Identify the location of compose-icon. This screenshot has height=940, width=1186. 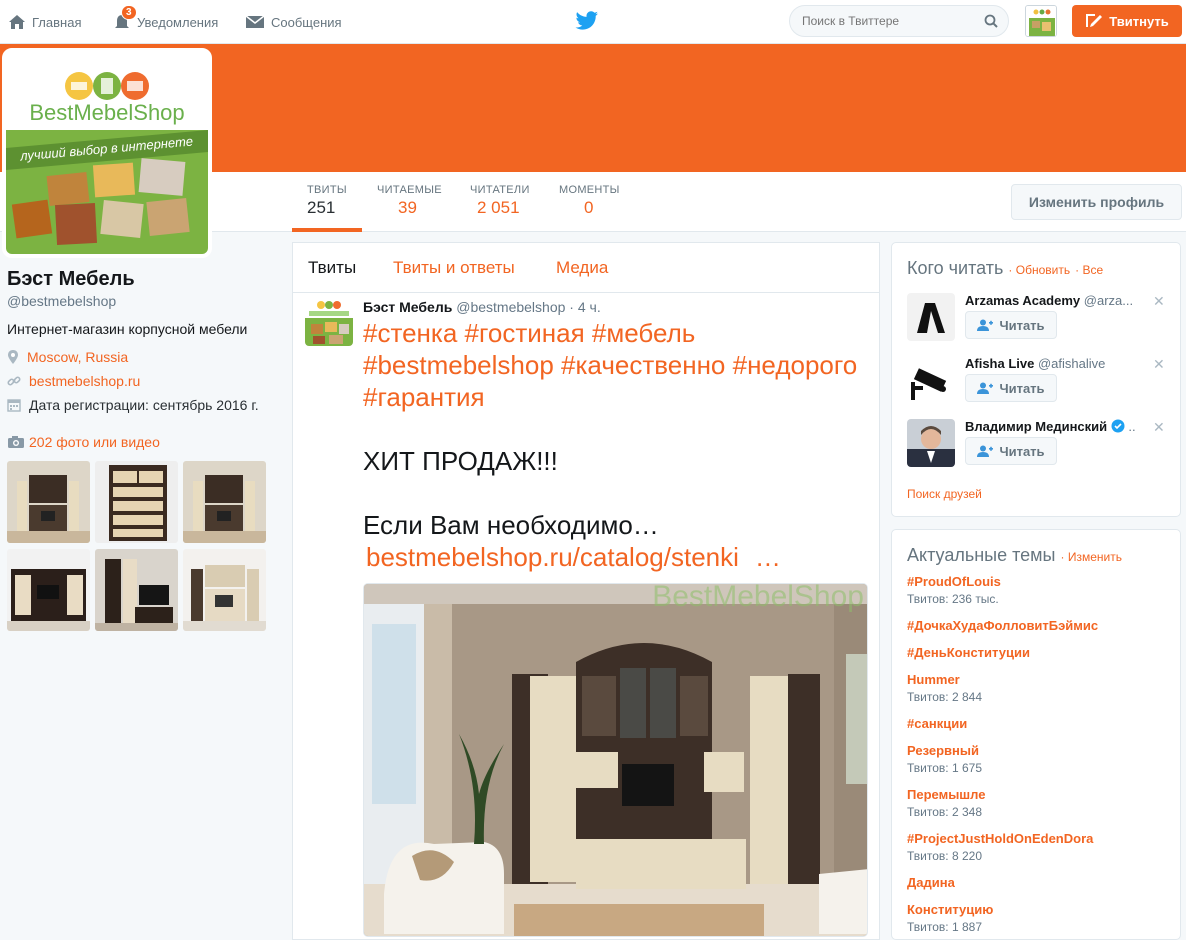
(1094, 20).